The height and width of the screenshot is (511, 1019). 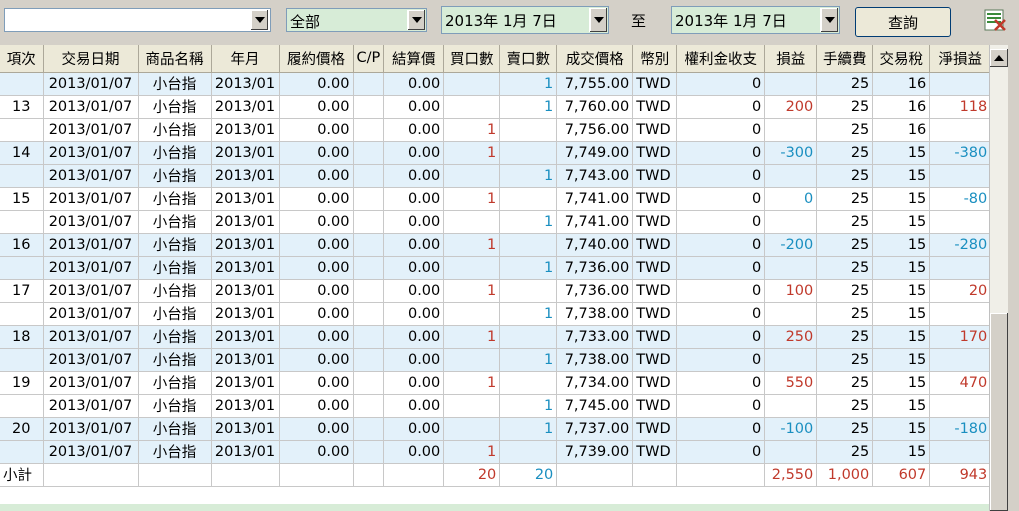 I want to click on column-header: 履約價格, so click(x=316, y=59).